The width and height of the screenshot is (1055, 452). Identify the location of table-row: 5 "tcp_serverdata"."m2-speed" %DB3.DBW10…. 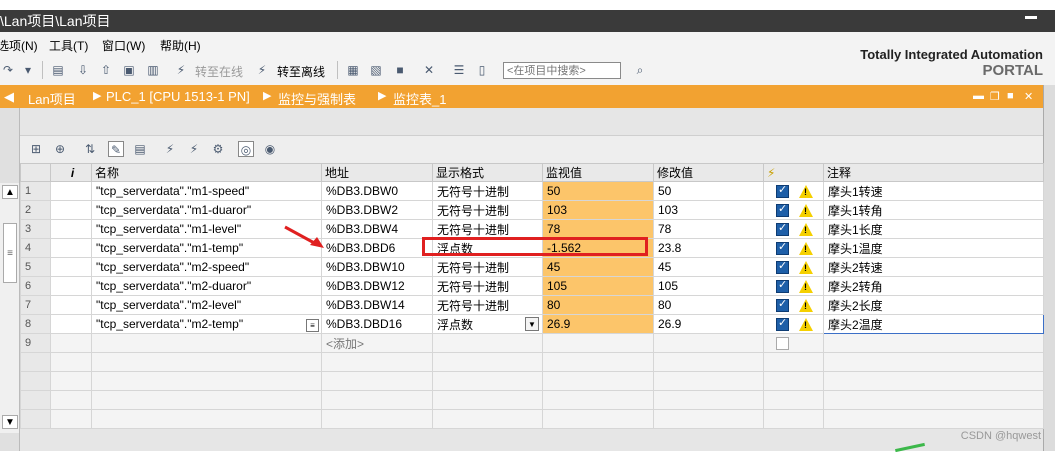
(532, 267).